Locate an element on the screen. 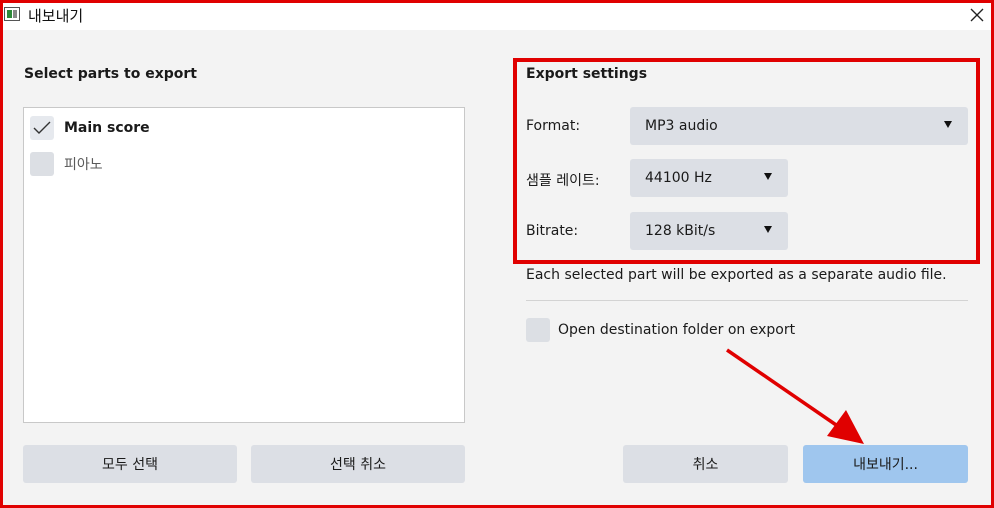 Image resolution: width=994 pixels, height=508 pixels. checkmark-icon is located at coordinates (42, 127).